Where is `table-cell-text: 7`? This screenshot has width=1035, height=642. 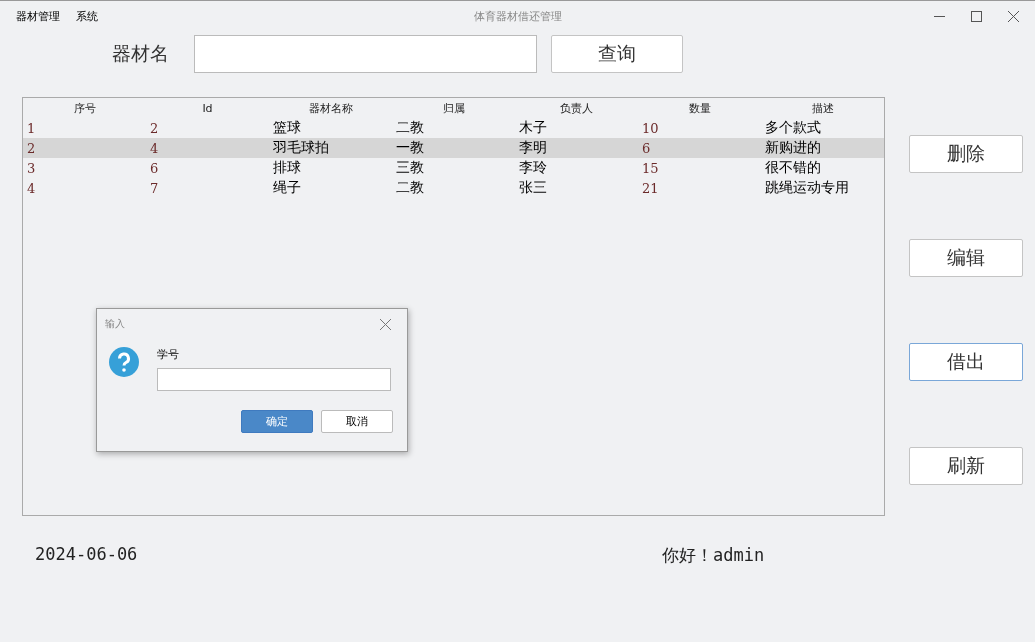
table-cell-text: 7 is located at coordinates (154, 188).